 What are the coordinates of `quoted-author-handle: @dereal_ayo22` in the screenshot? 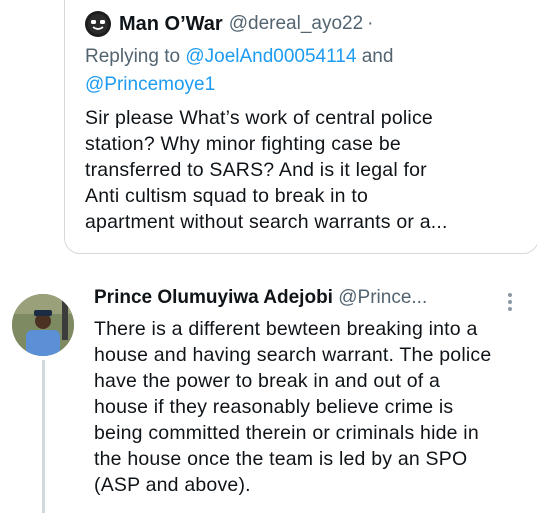 It's located at (296, 24).